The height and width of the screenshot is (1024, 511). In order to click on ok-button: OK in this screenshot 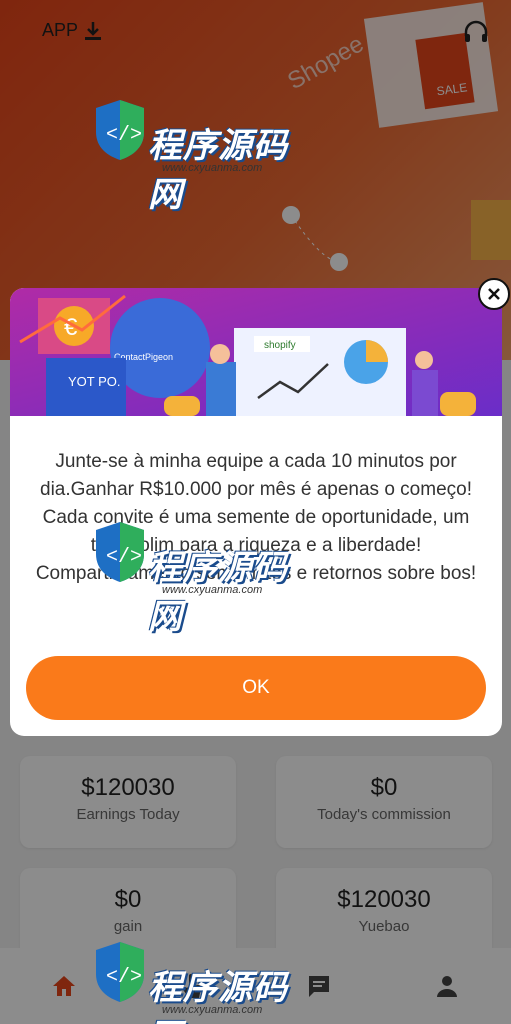, I will do `click(256, 688)`.